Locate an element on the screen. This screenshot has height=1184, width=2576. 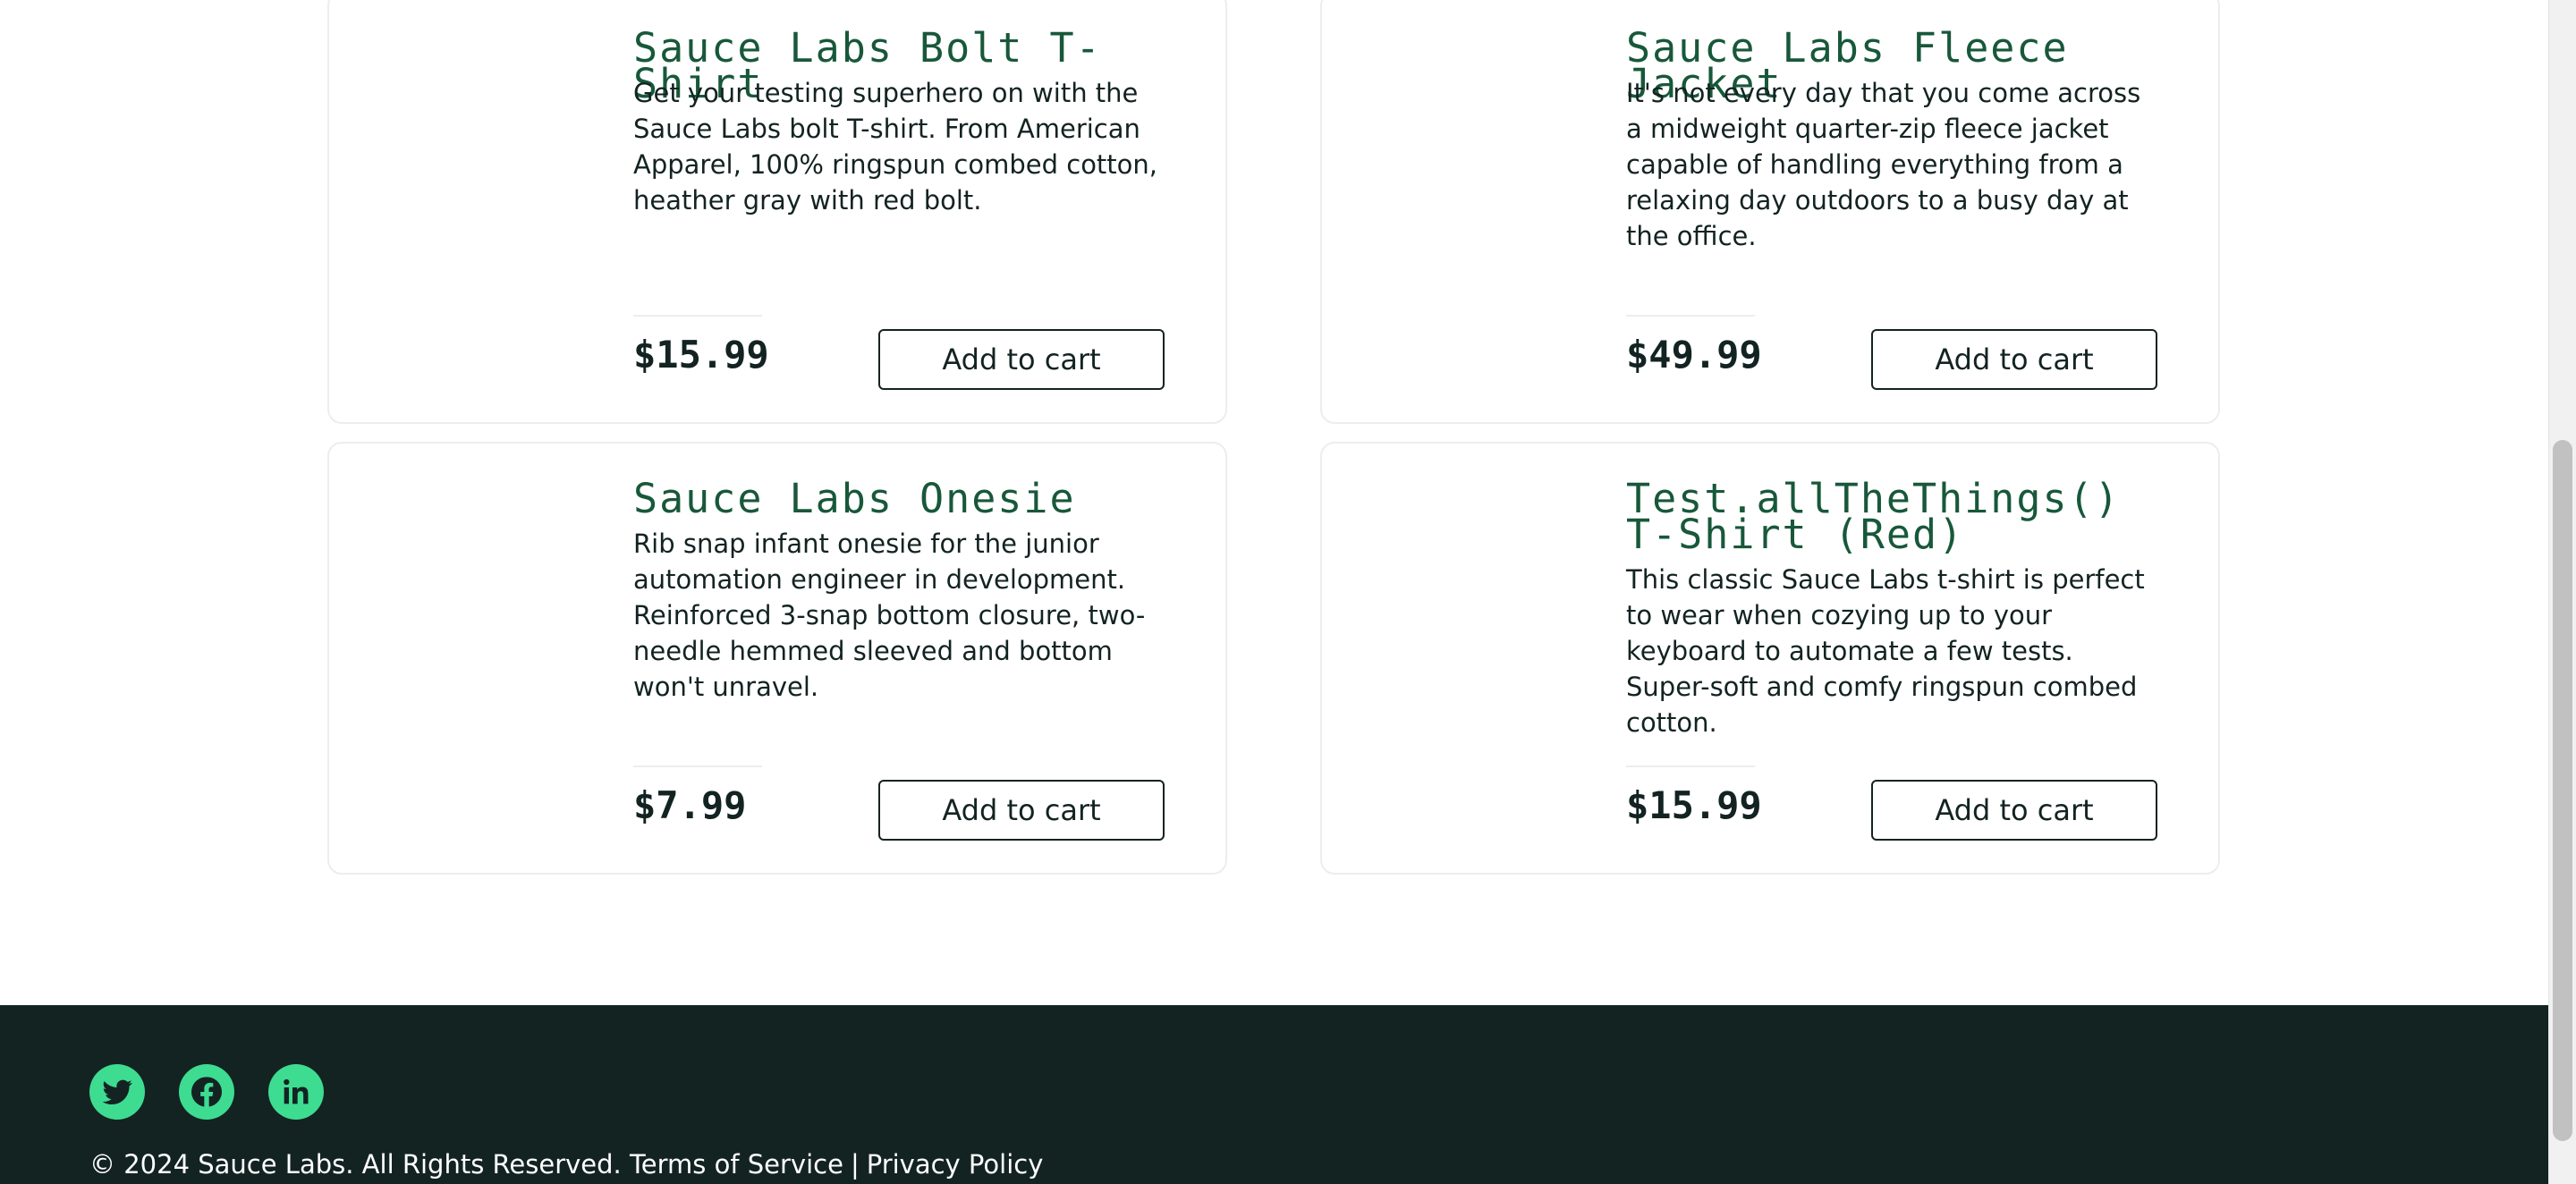
twitter-icon is located at coordinates (117, 1091).